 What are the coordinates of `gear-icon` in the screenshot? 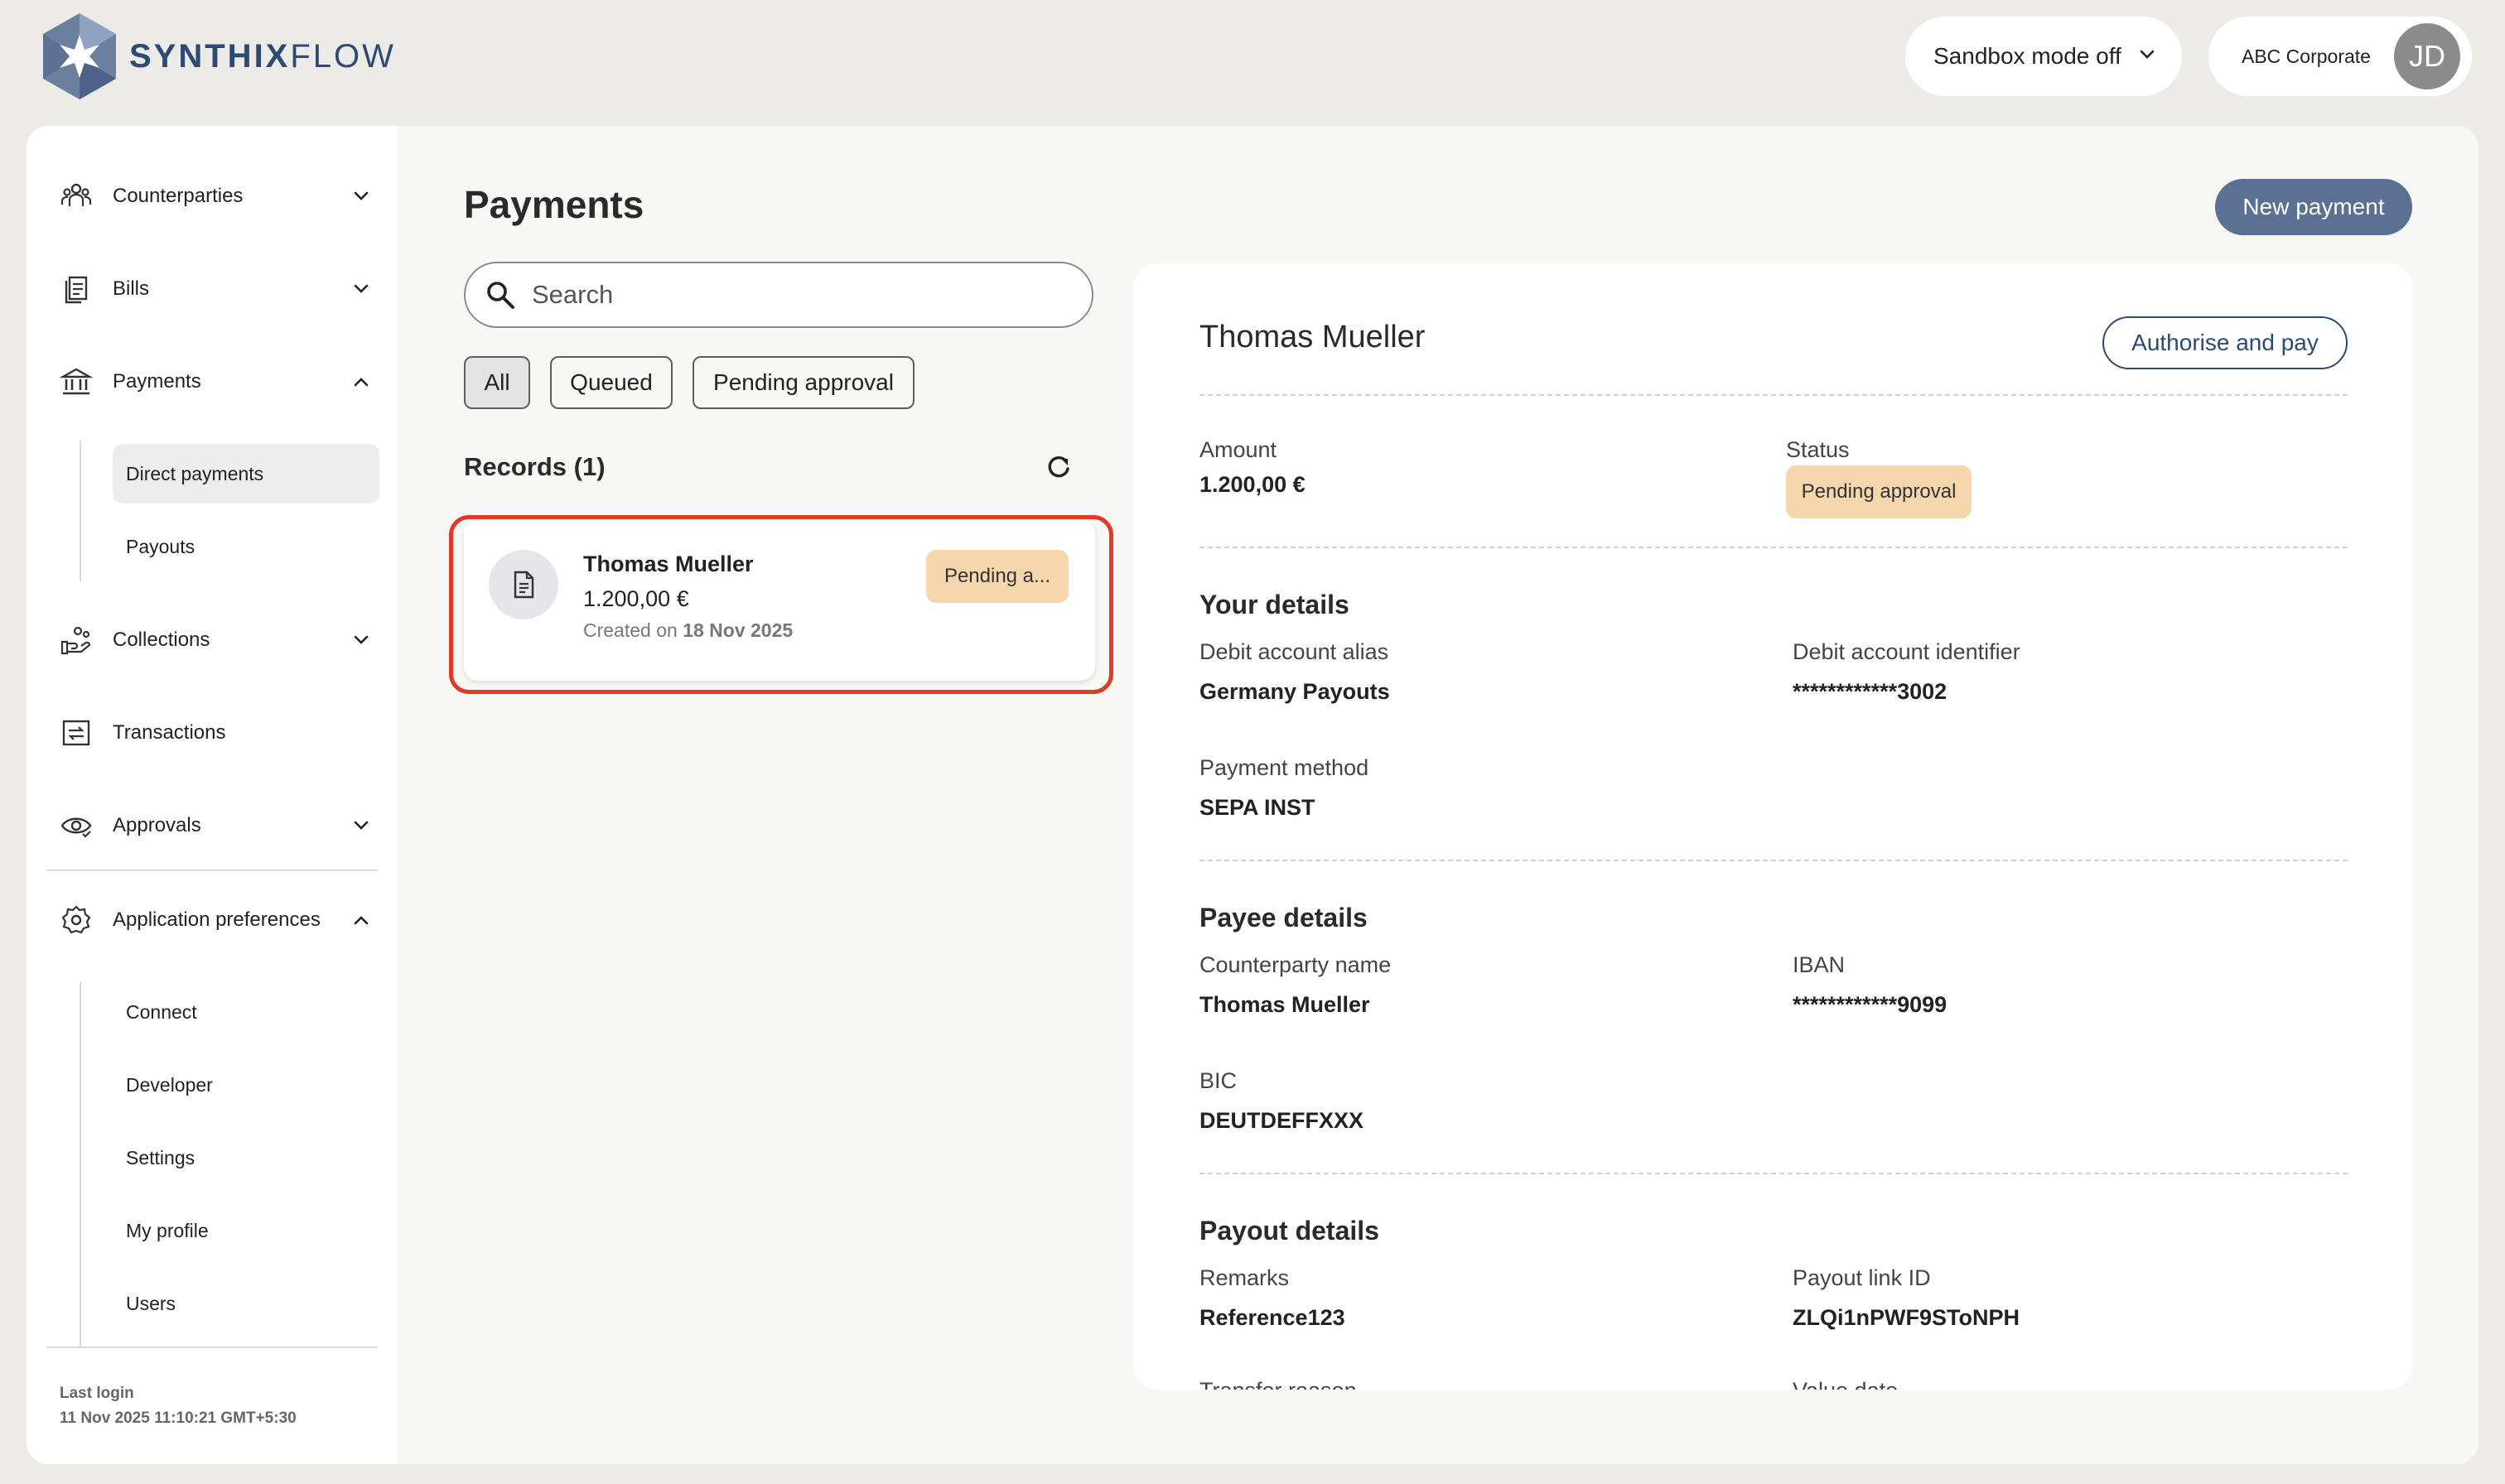 It's located at (76, 919).